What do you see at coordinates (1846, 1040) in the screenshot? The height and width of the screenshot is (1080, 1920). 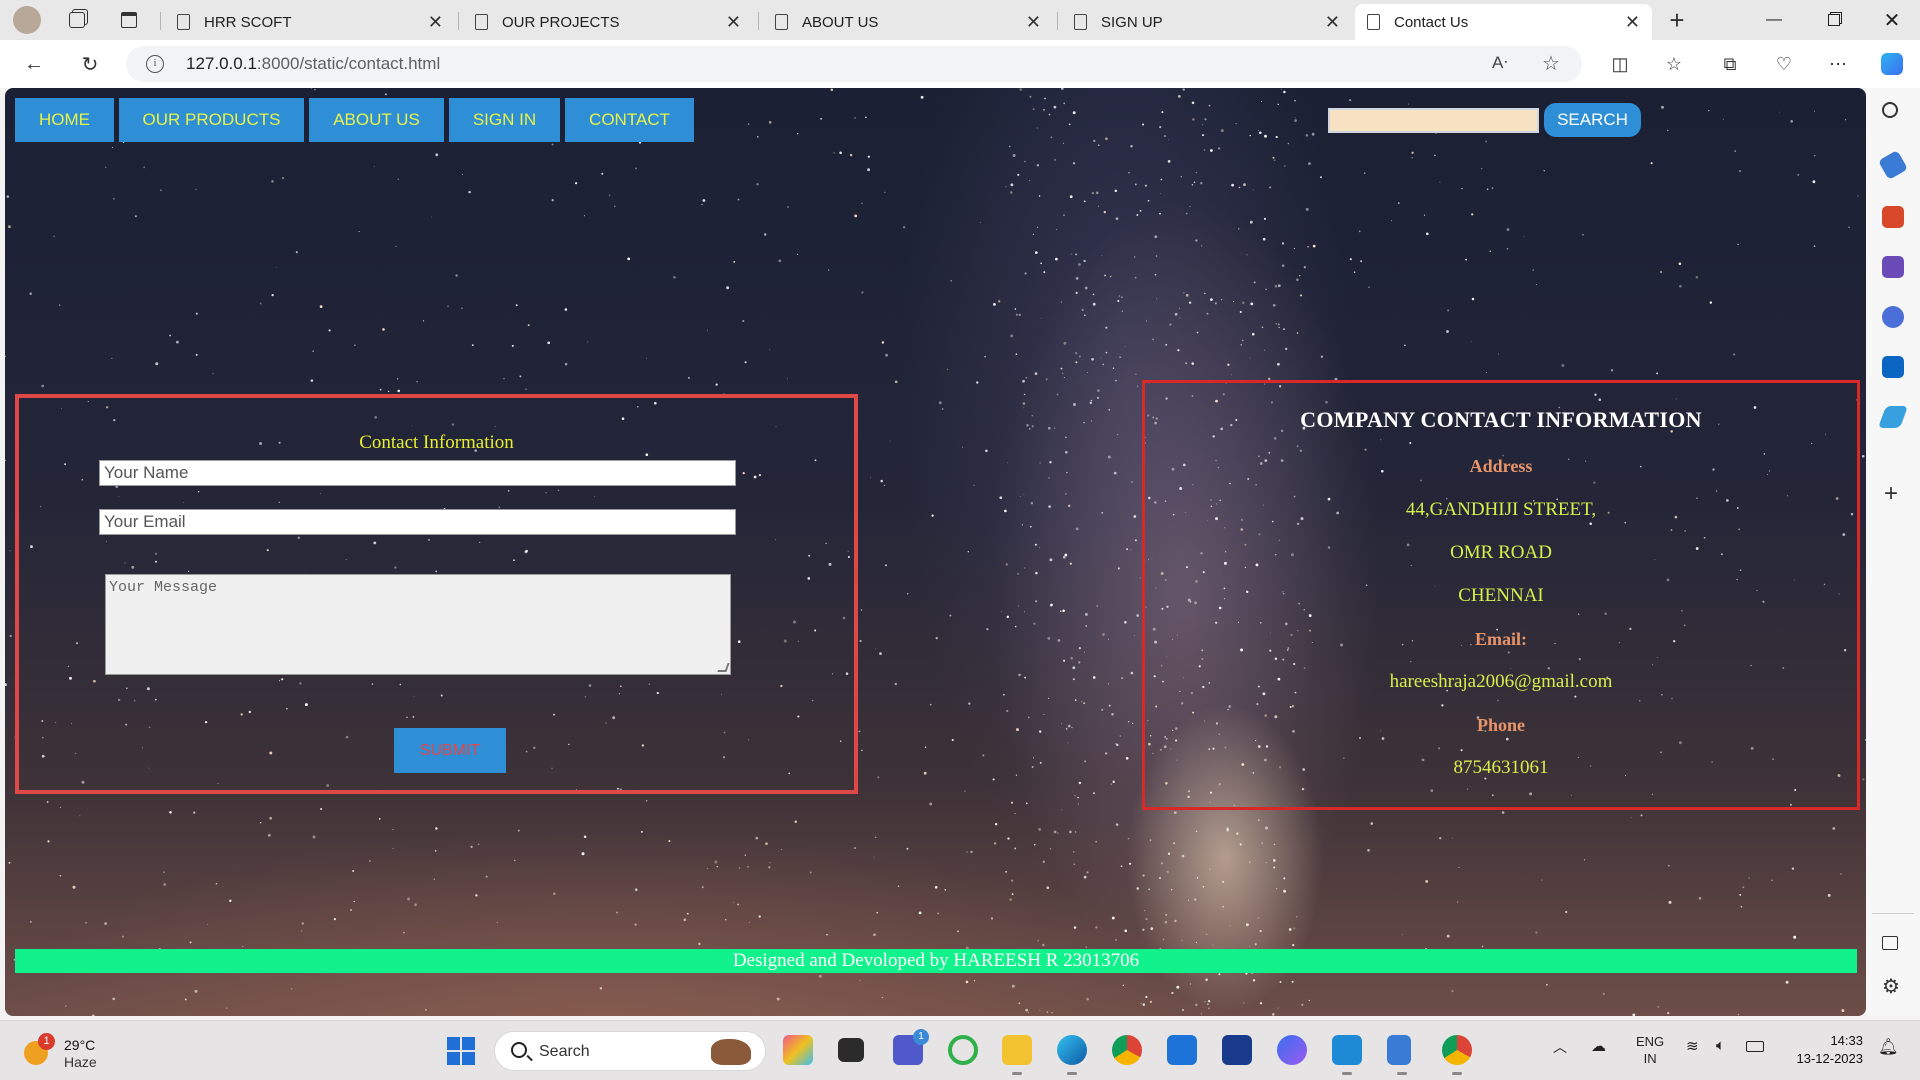 I see `clock-time: 14:33` at bounding box center [1846, 1040].